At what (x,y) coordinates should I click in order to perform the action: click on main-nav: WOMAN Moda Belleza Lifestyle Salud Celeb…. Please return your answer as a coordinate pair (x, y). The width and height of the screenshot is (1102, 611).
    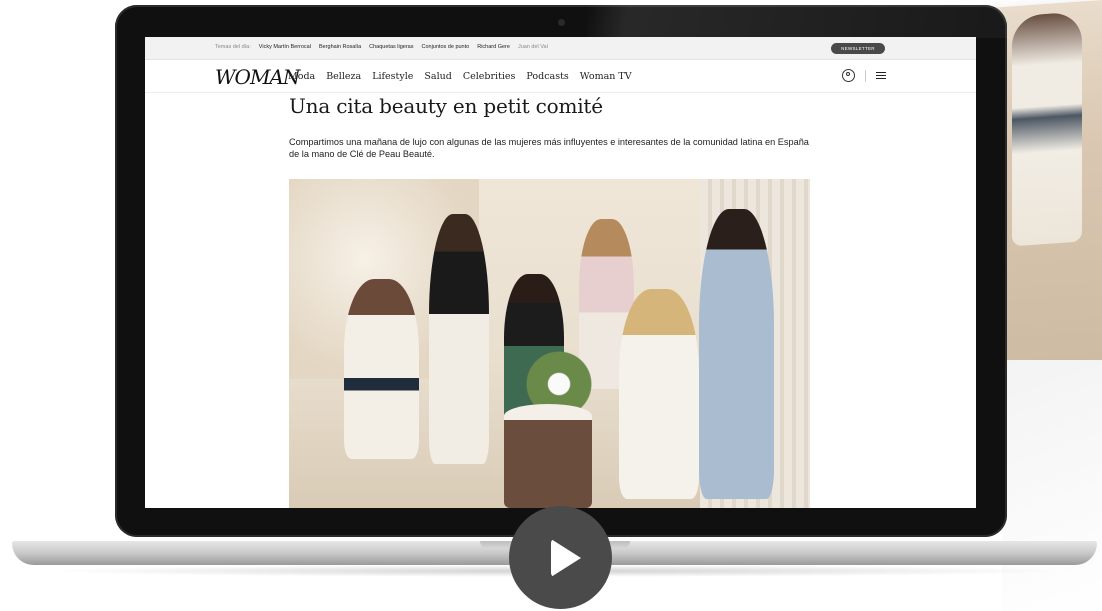
    Looking at the image, I should click on (560, 76).